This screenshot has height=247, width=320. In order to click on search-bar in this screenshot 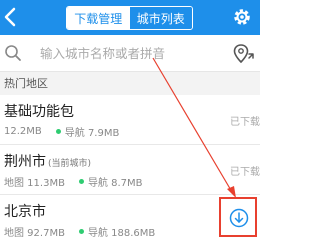, I will do `click(130, 53)`.